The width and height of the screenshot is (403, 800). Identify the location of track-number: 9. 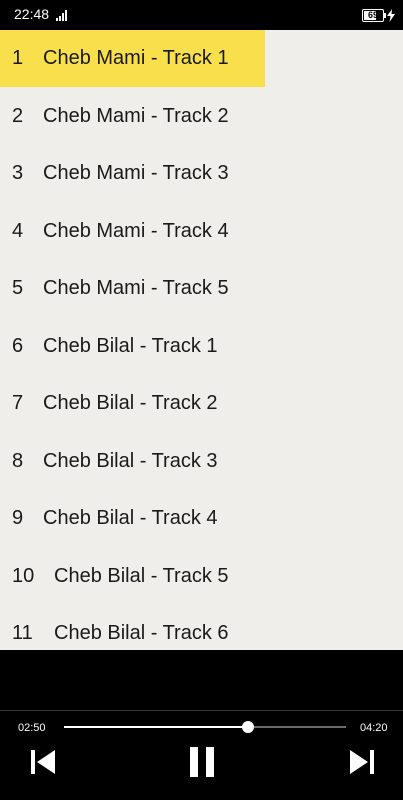
(18, 518).